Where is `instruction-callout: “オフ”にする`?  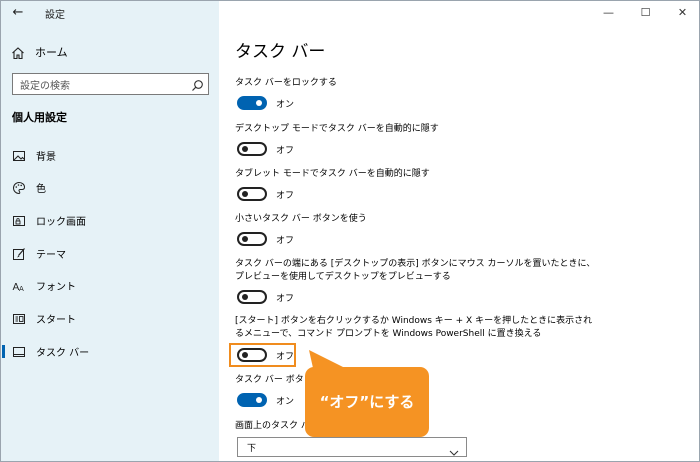
instruction-callout: “オフ”にする is located at coordinates (367, 402).